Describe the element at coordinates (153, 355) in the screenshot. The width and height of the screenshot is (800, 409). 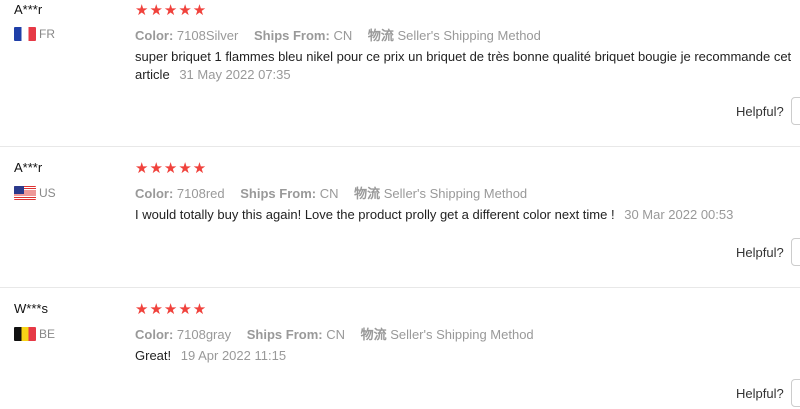
I see `review-text: Great!` at that location.